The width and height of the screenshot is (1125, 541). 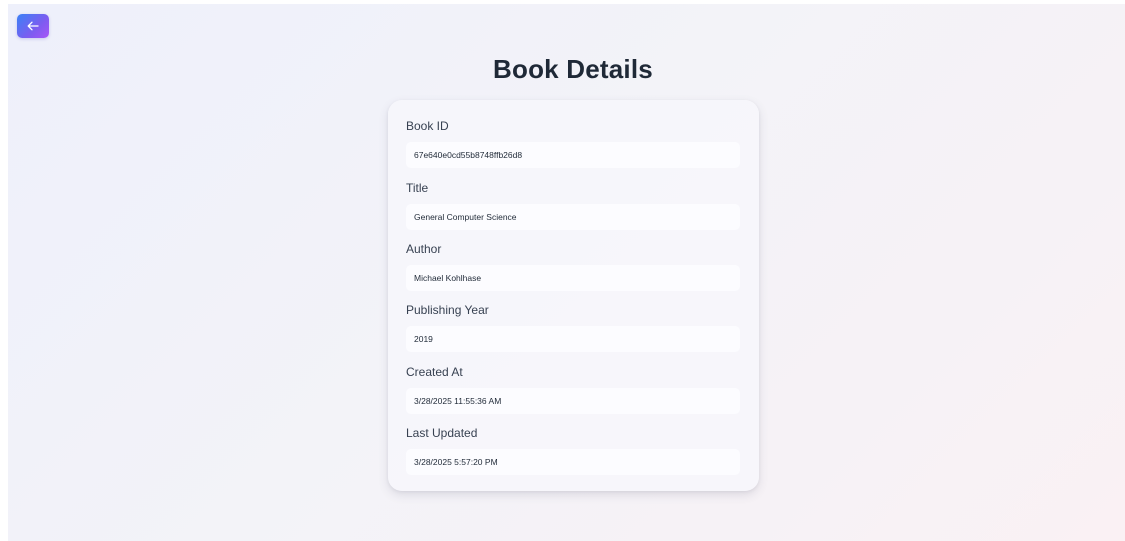 I want to click on last-updated-value: 3/28/2025 5:57:20 PM, so click(x=573, y=462).